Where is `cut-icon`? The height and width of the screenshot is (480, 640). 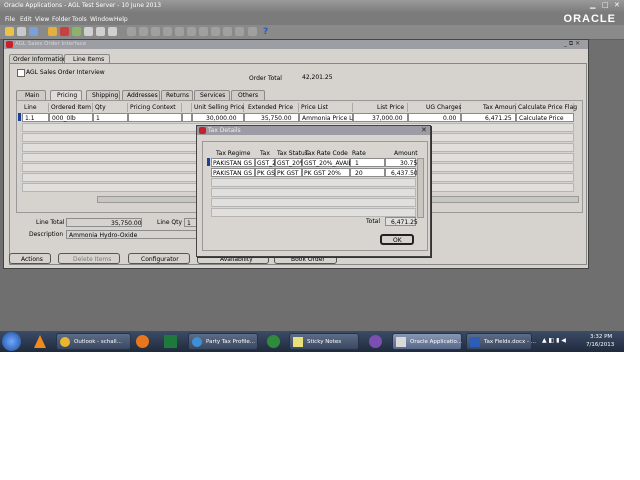 cut-icon is located at coordinates (88, 31).